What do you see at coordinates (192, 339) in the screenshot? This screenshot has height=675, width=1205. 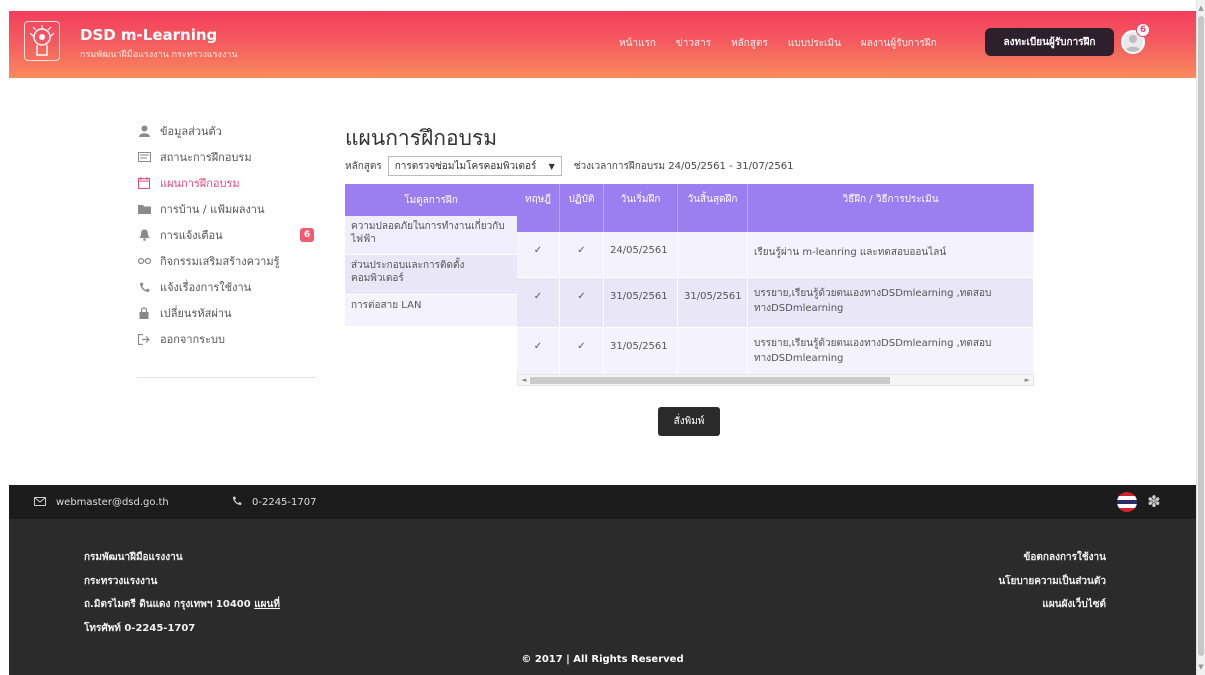 I see `sidebar-item-label: ออกจากระบบ` at bounding box center [192, 339].